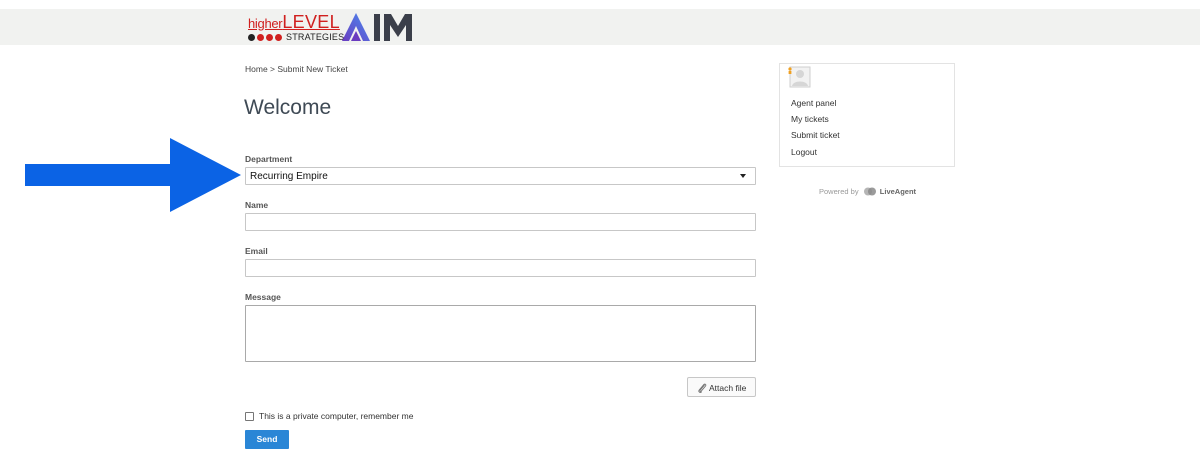  I want to click on logo-strategies-text: STRATEGIES, so click(315, 37).